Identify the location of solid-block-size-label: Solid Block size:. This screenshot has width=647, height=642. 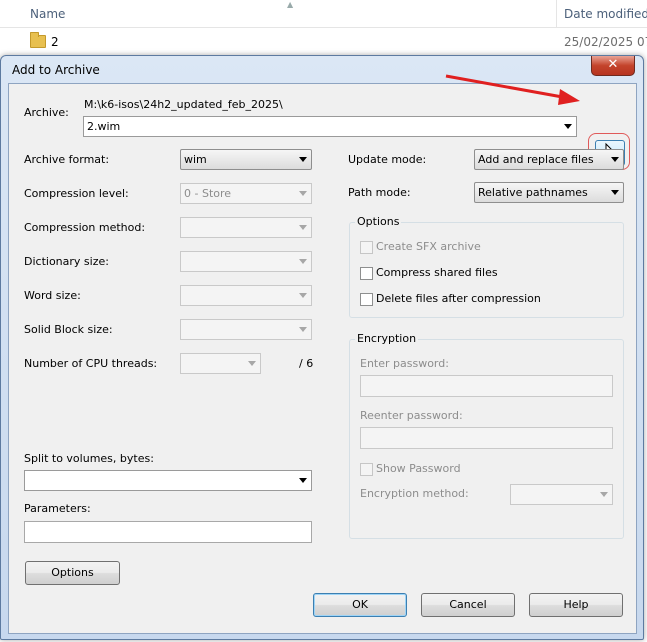
(68, 329).